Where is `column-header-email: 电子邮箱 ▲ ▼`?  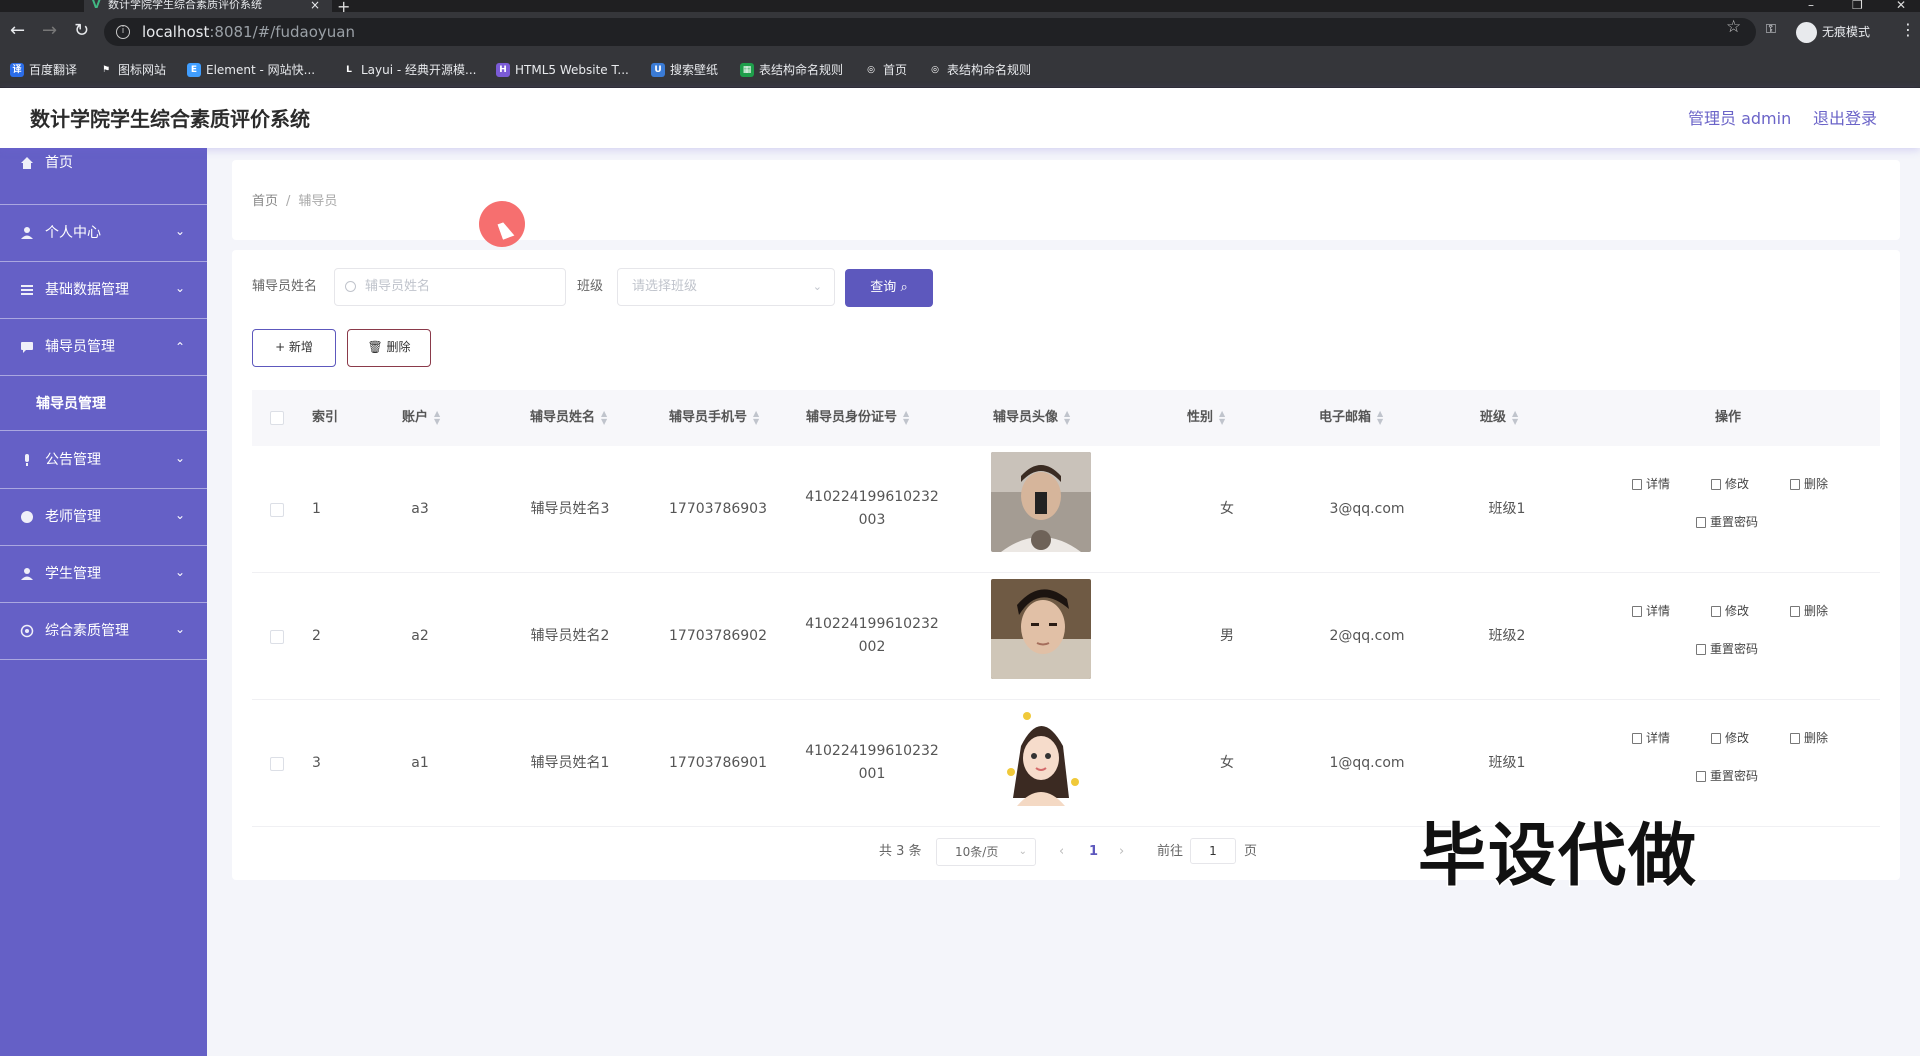
column-header-email: 电子邮箱 ▲ ▼ is located at coordinates (1351, 418).